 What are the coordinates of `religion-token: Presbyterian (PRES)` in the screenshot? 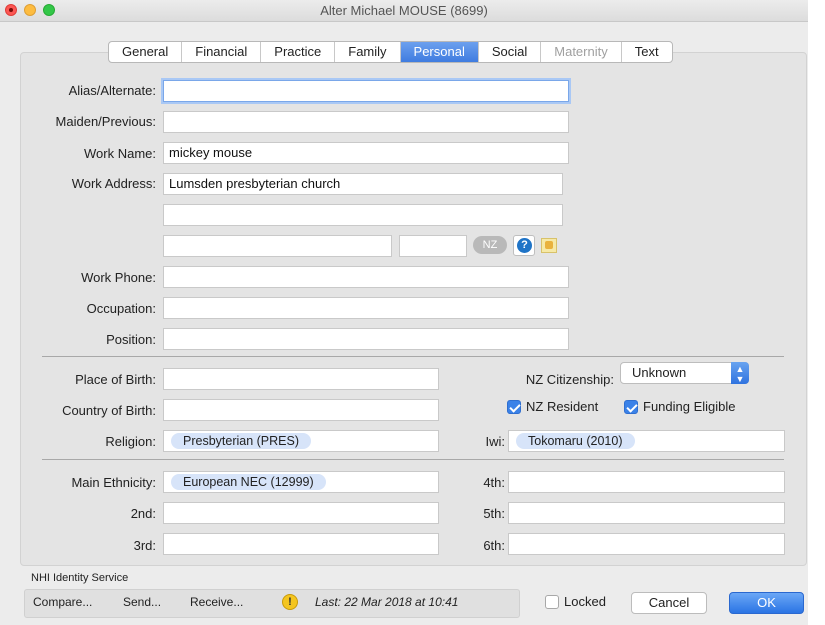 It's located at (241, 441).